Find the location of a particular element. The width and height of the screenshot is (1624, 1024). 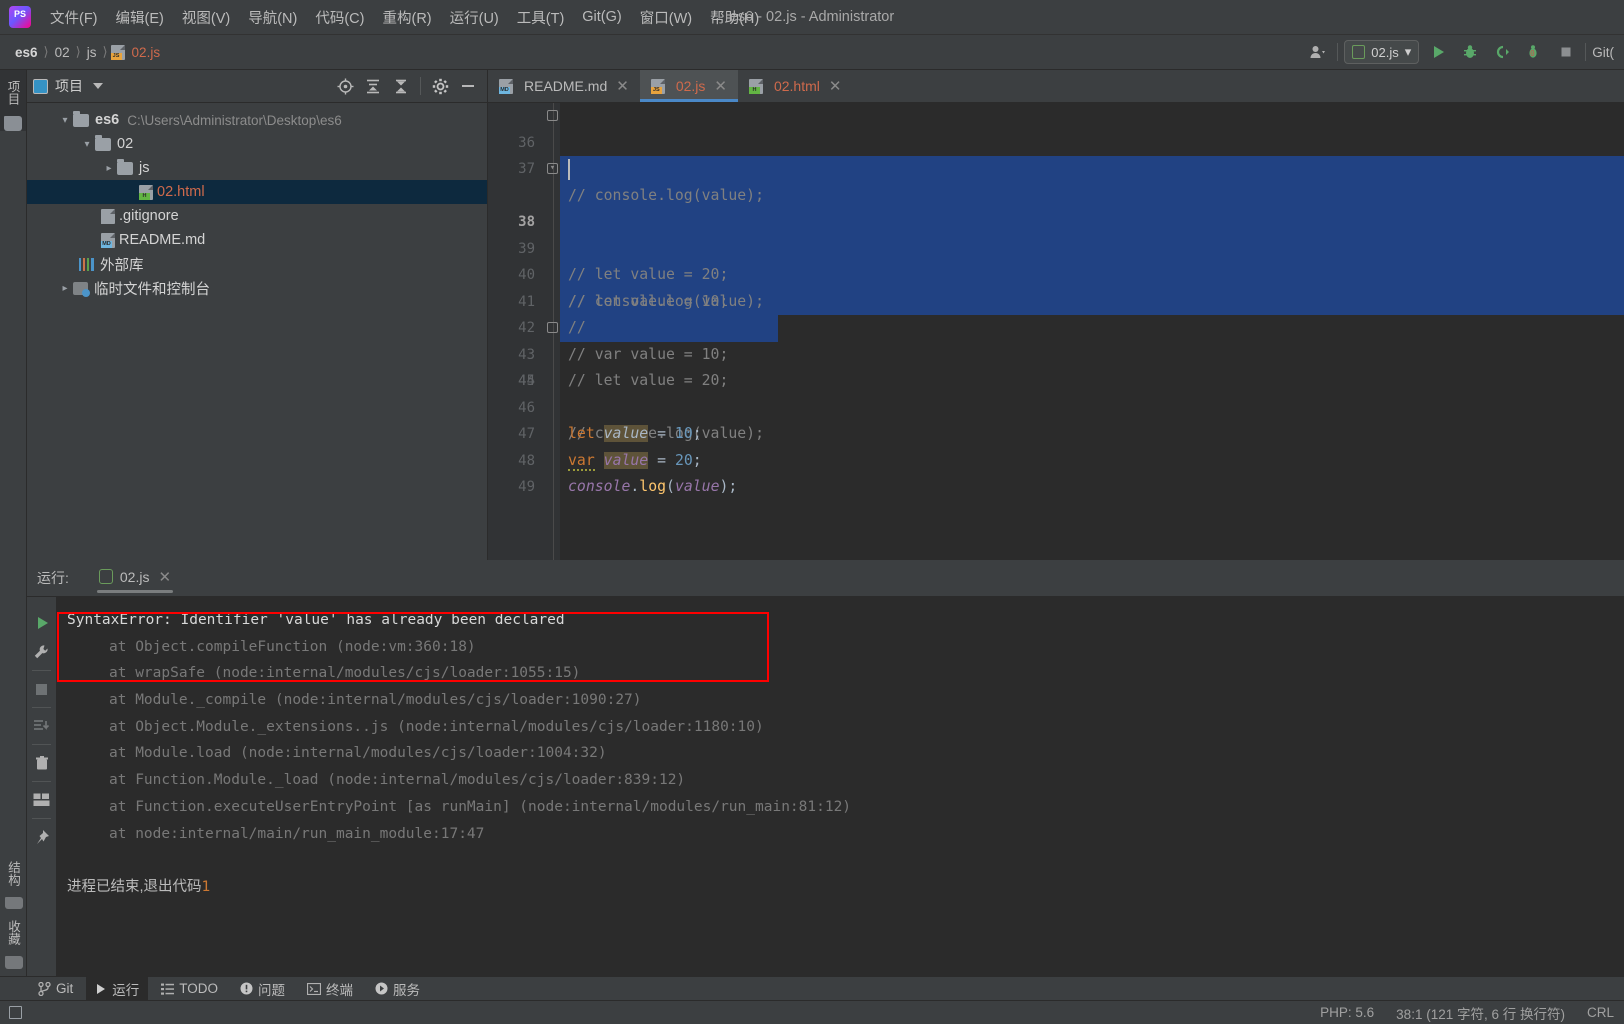

tab-02-js: JS 02.js ✕ is located at coordinates (689, 86).